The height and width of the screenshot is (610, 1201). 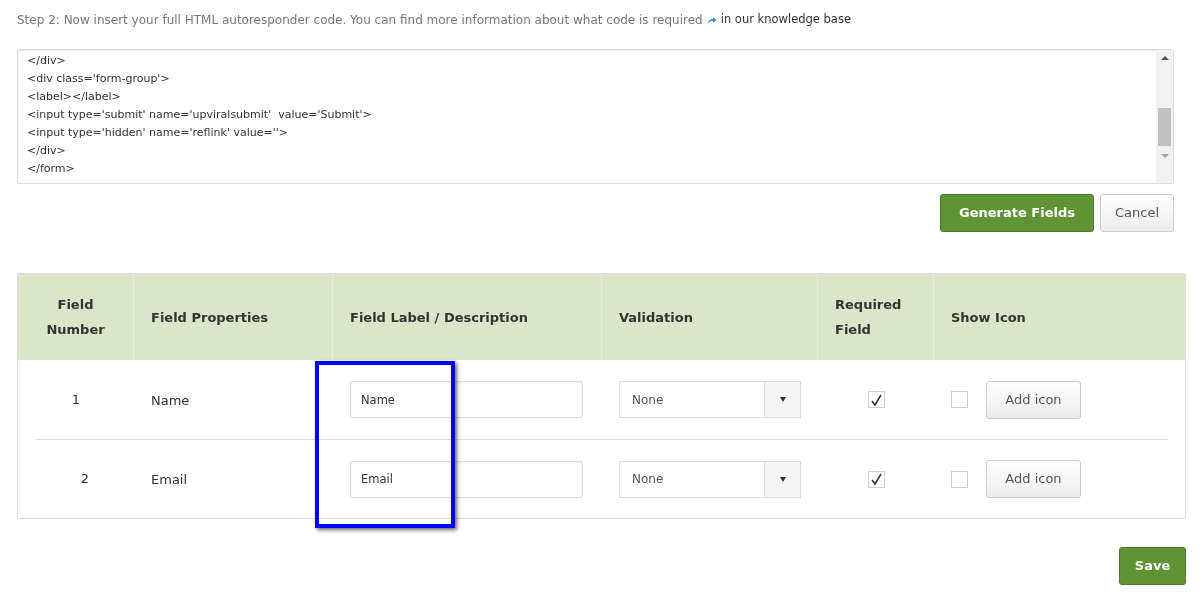 I want to click on cancel-button: Cancel, so click(x=1136, y=213).